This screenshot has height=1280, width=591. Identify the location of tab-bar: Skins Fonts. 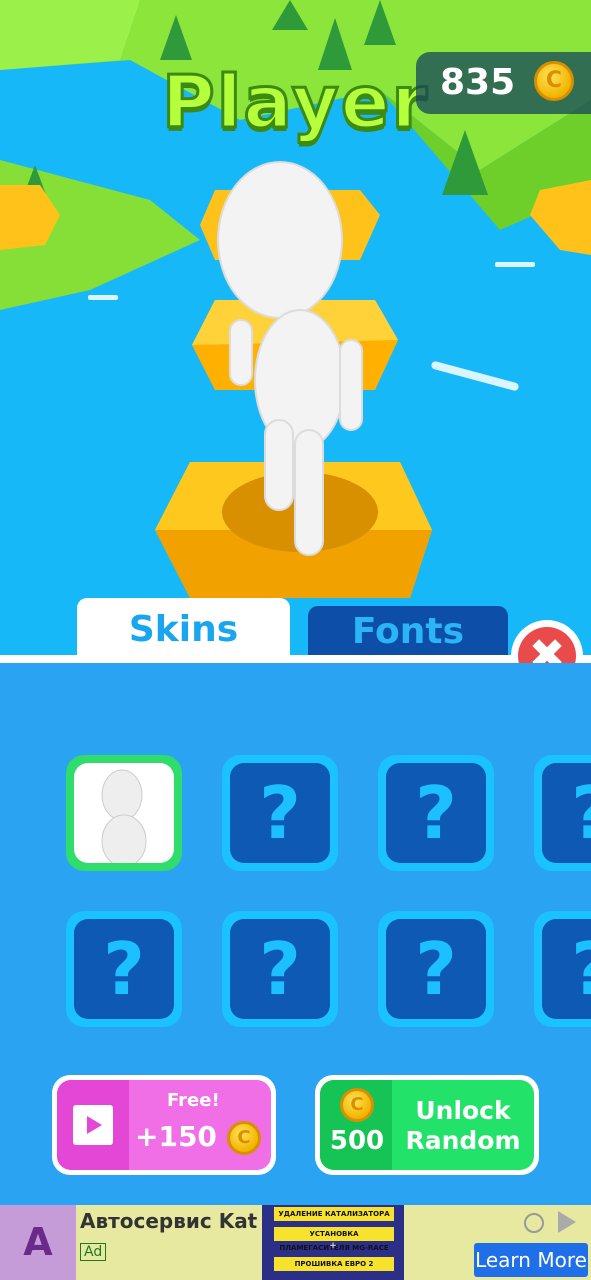
(295, 629).